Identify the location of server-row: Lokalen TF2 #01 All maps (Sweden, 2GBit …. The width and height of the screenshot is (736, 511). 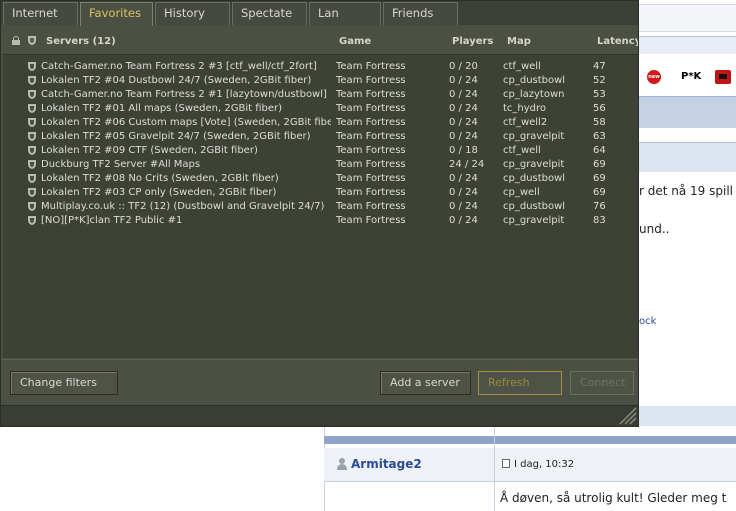
(320, 109).